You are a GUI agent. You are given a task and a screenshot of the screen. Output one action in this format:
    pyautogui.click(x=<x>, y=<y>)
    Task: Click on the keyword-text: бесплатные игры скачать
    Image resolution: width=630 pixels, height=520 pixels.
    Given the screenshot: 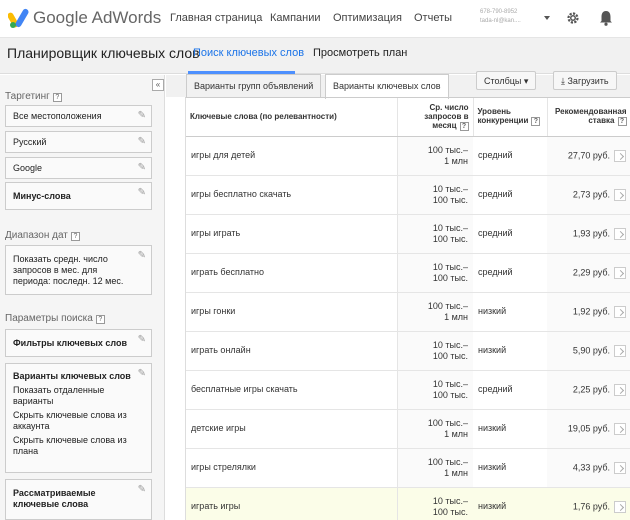 What is the action you would take?
    pyautogui.click(x=244, y=389)
    